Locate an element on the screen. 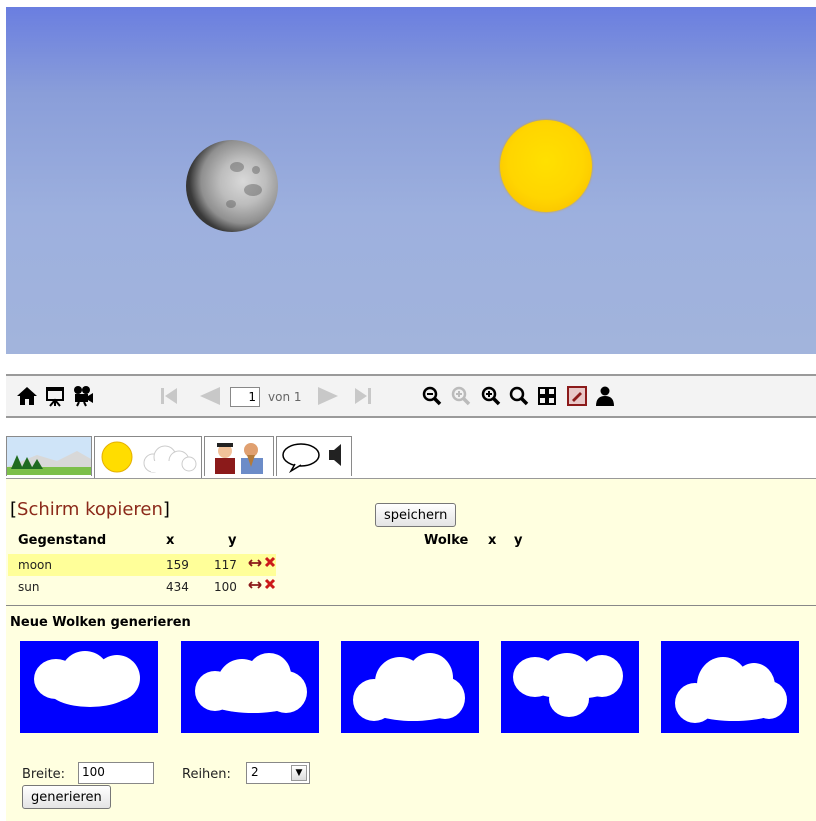 This screenshot has height=821, width=816. objects-header-x: x is located at coordinates (170, 540).